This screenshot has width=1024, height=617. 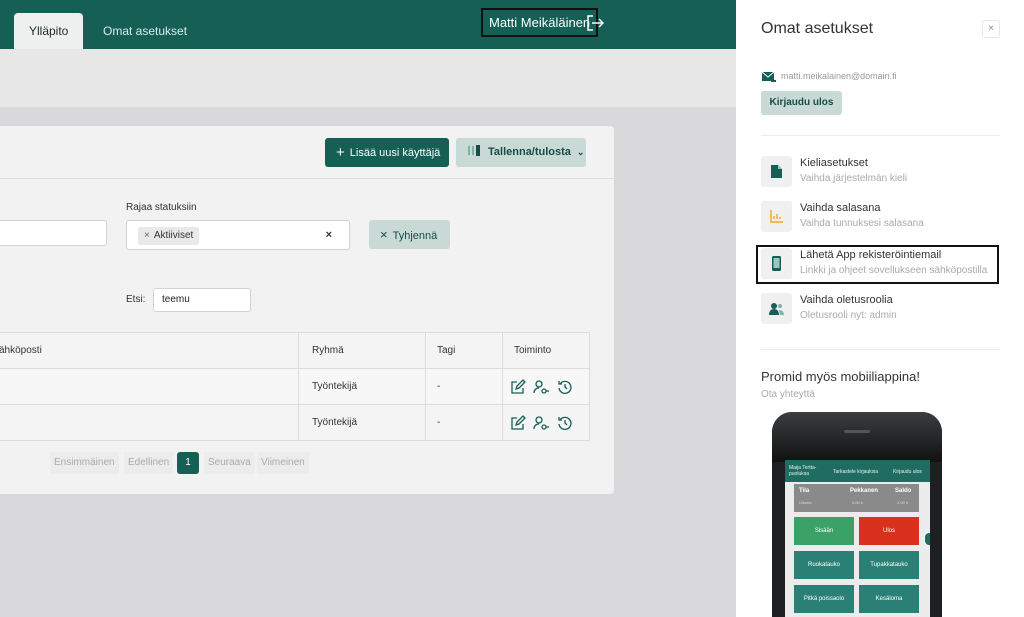 I want to click on phone-user-name: Maija Tertta-puoluksa, so click(x=803, y=471).